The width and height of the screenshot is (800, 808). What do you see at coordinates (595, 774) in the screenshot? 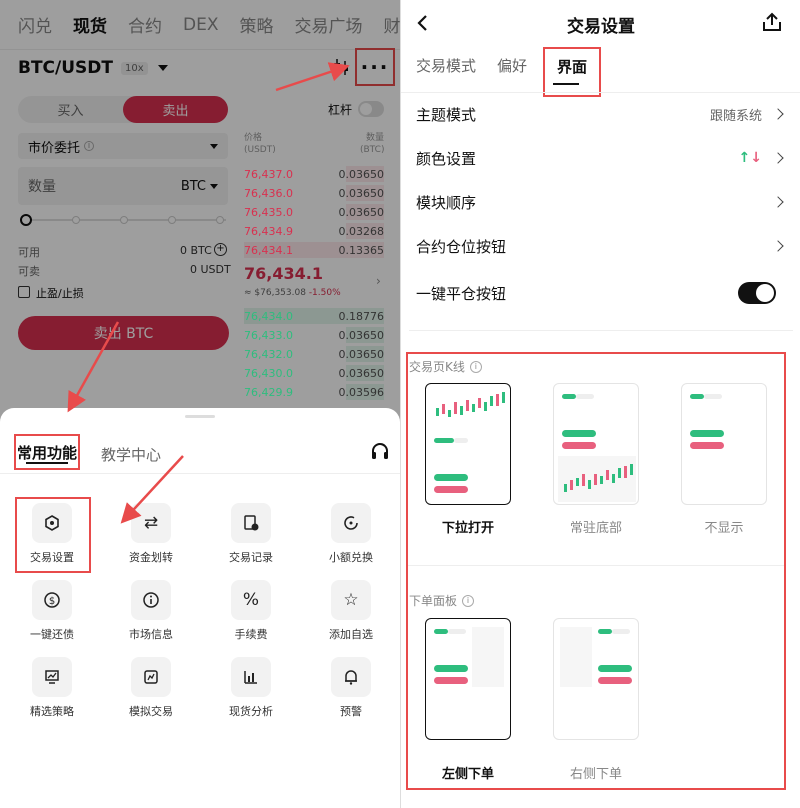
I see `order-option-right-label: 右侧下单` at bounding box center [595, 774].